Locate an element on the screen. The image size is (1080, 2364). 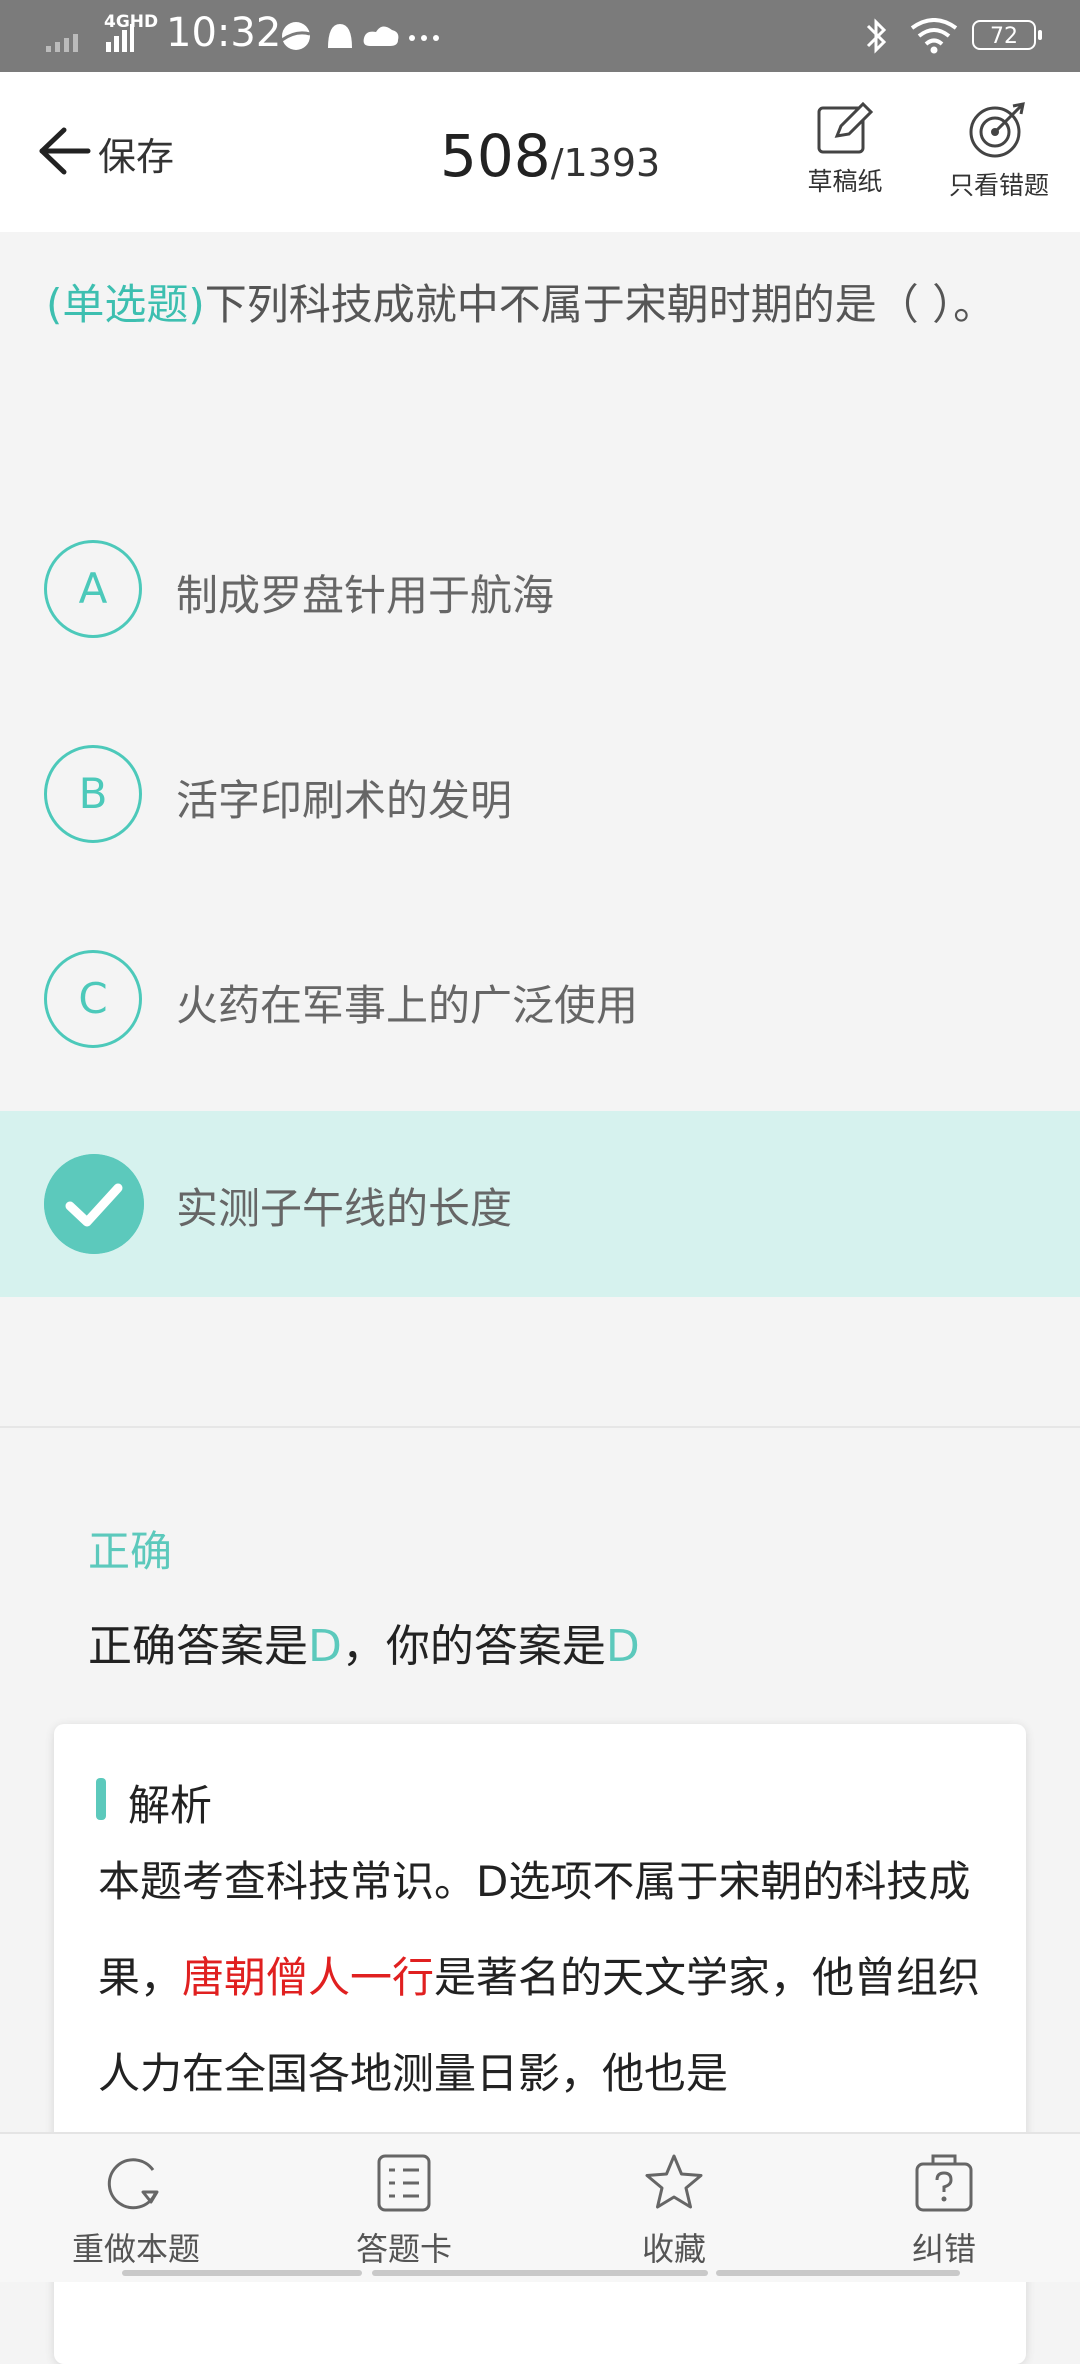
wrong-only-label: 只看错题 is located at coordinates (998, 185).